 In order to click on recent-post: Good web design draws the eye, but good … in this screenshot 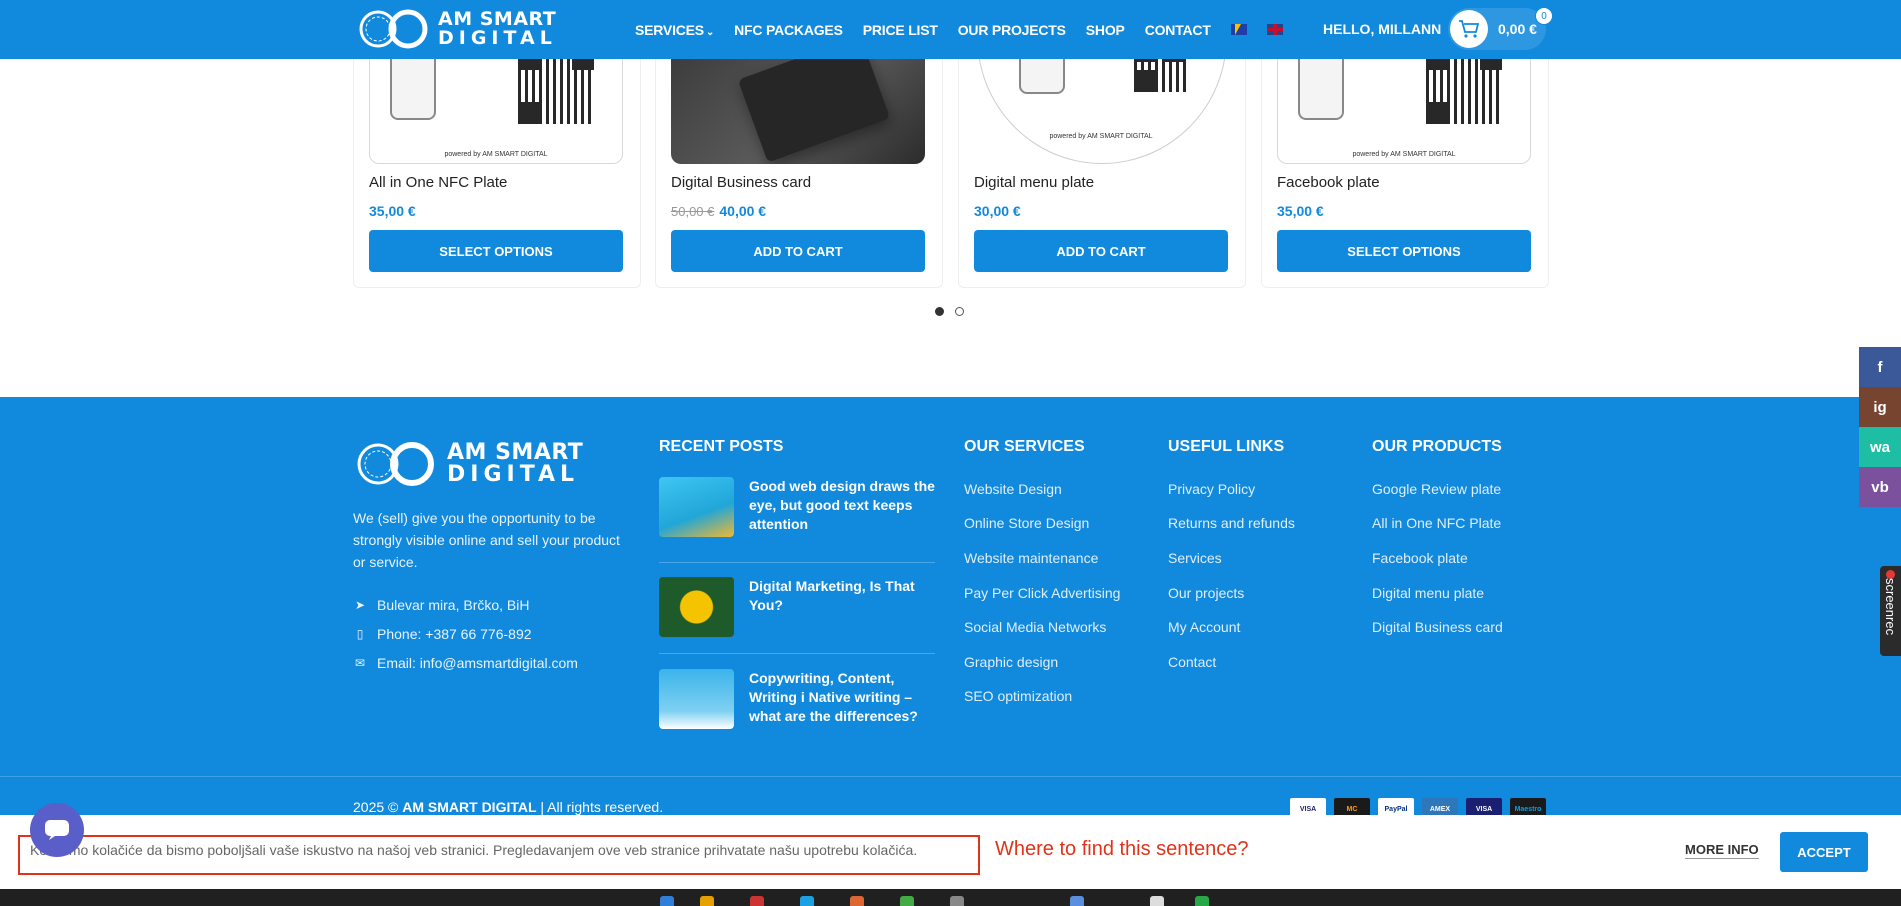, I will do `click(797, 509)`.